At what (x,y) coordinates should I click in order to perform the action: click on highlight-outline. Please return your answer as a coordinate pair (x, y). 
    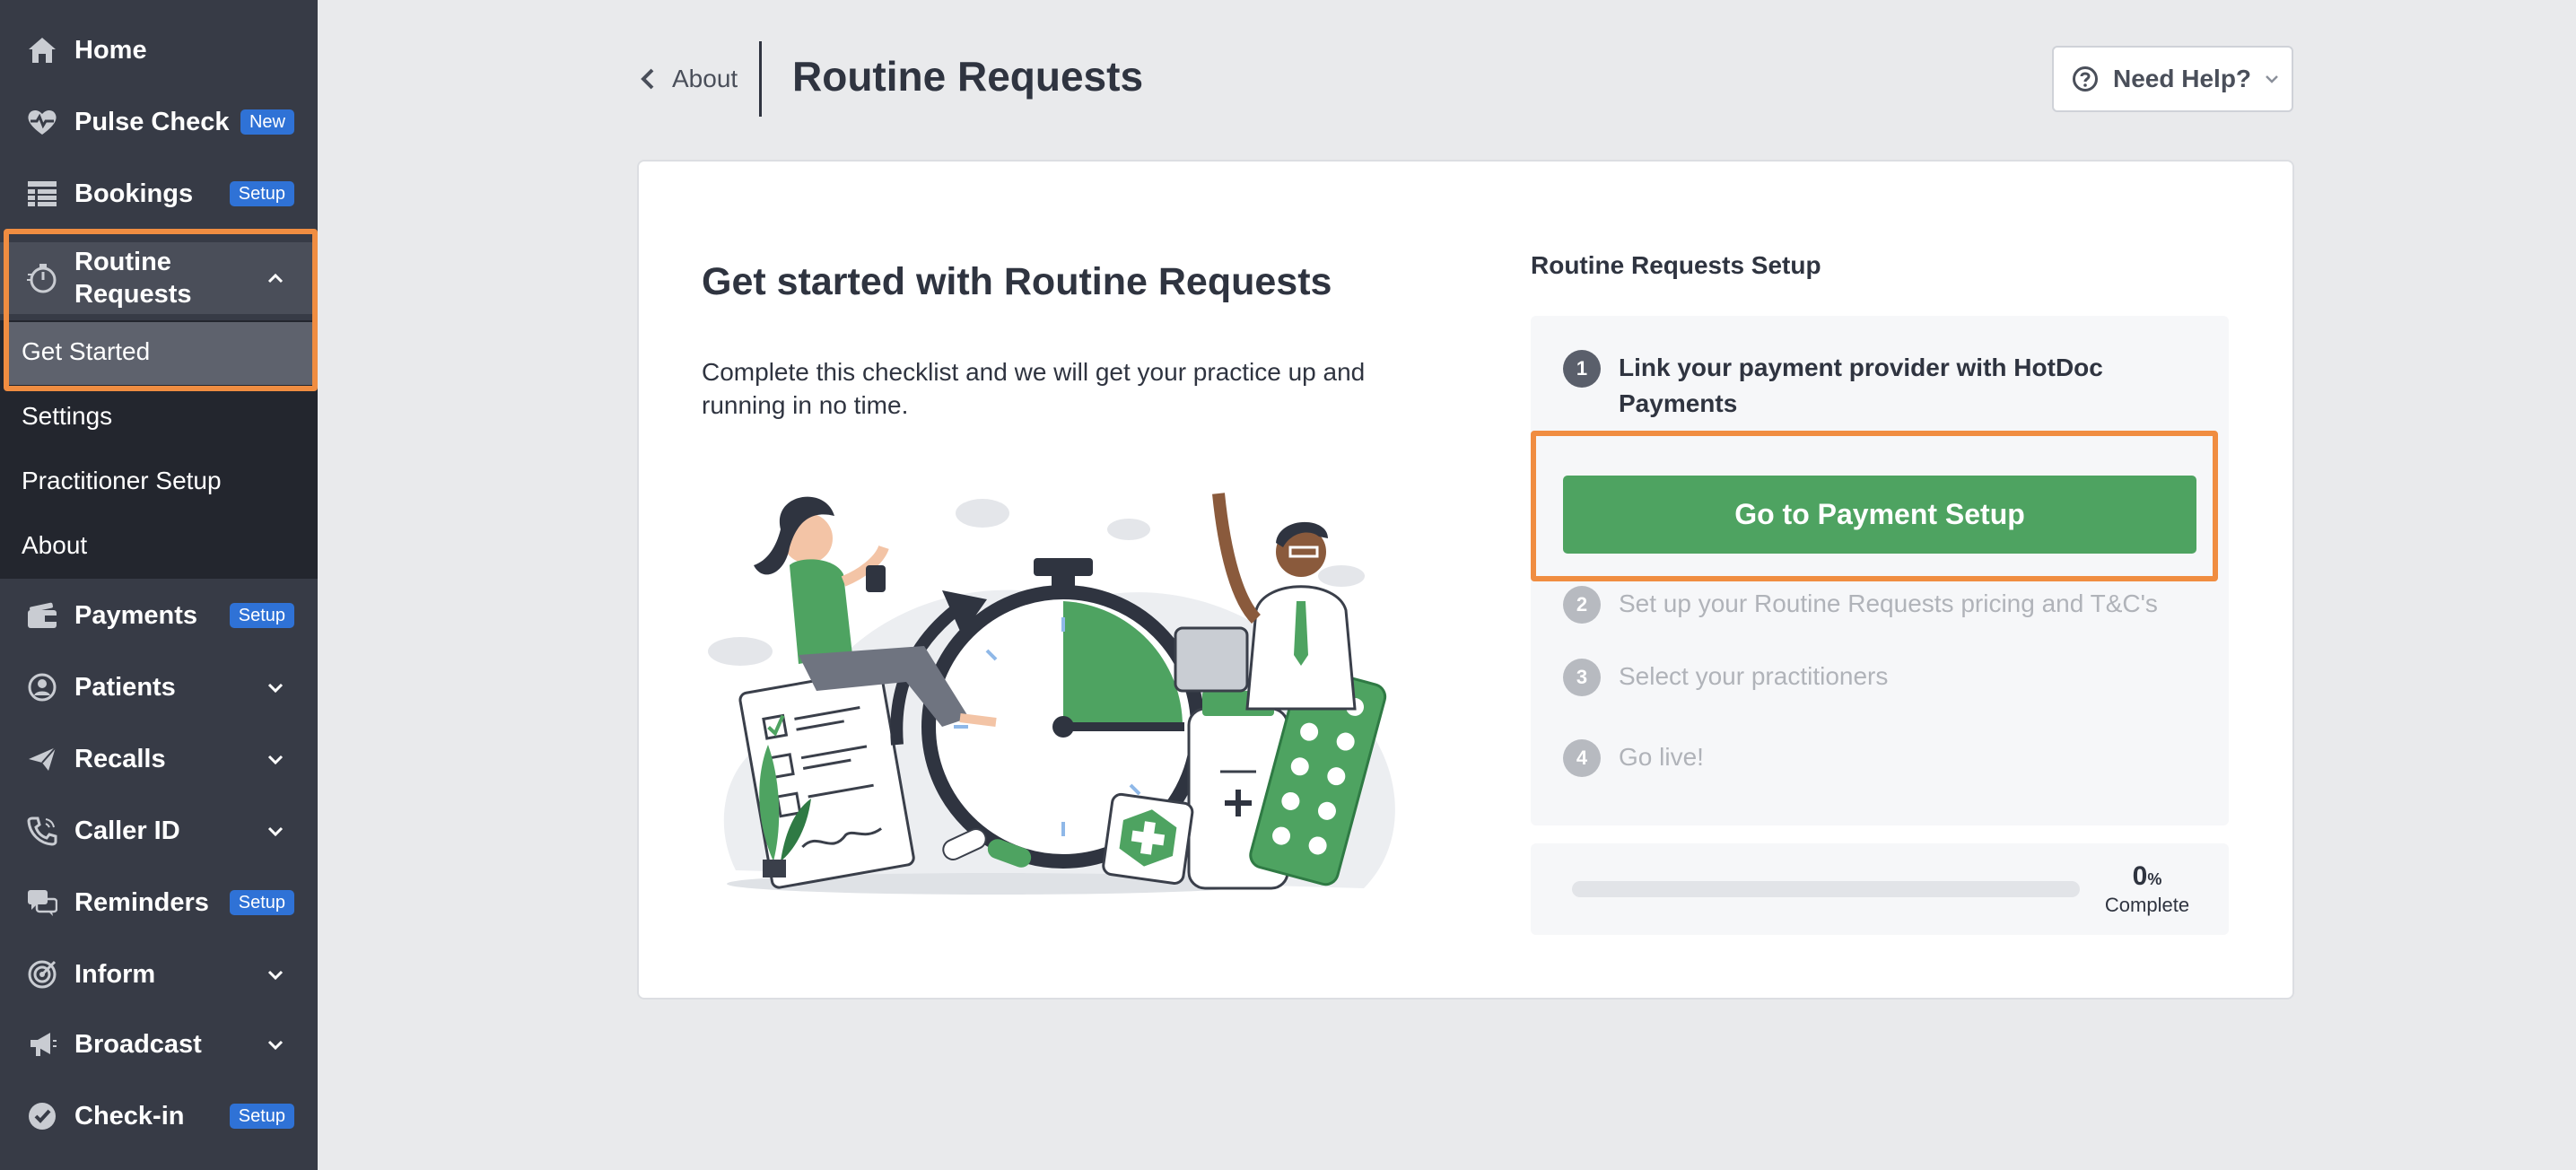
    Looking at the image, I should click on (161, 310).